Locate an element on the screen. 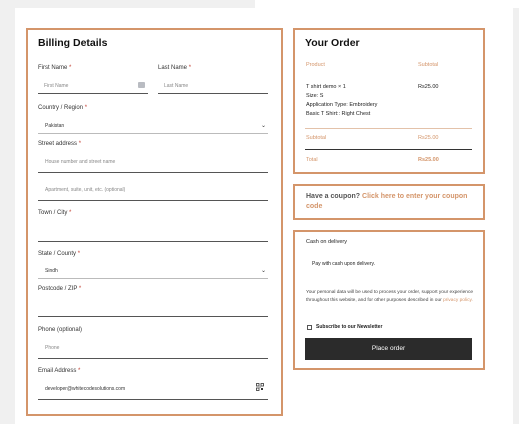 The height and width of the screenshot is (424, 519). payment-method-description: Pay with cash upon delivery. is located at coordinates (343, 264).